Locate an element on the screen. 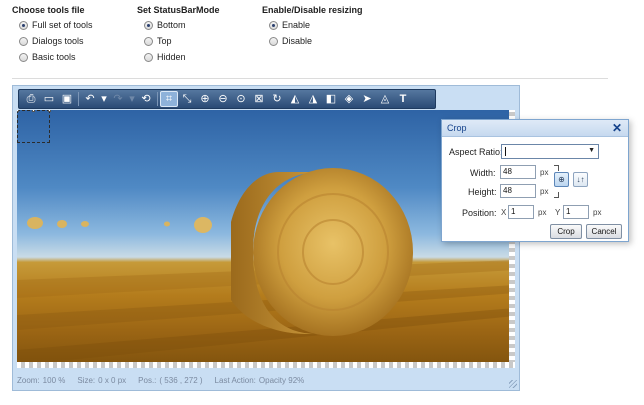 The height and width of the screenshot is (405, 644). chevron-down-icon: ▼ is located at coordinates (591, 150).